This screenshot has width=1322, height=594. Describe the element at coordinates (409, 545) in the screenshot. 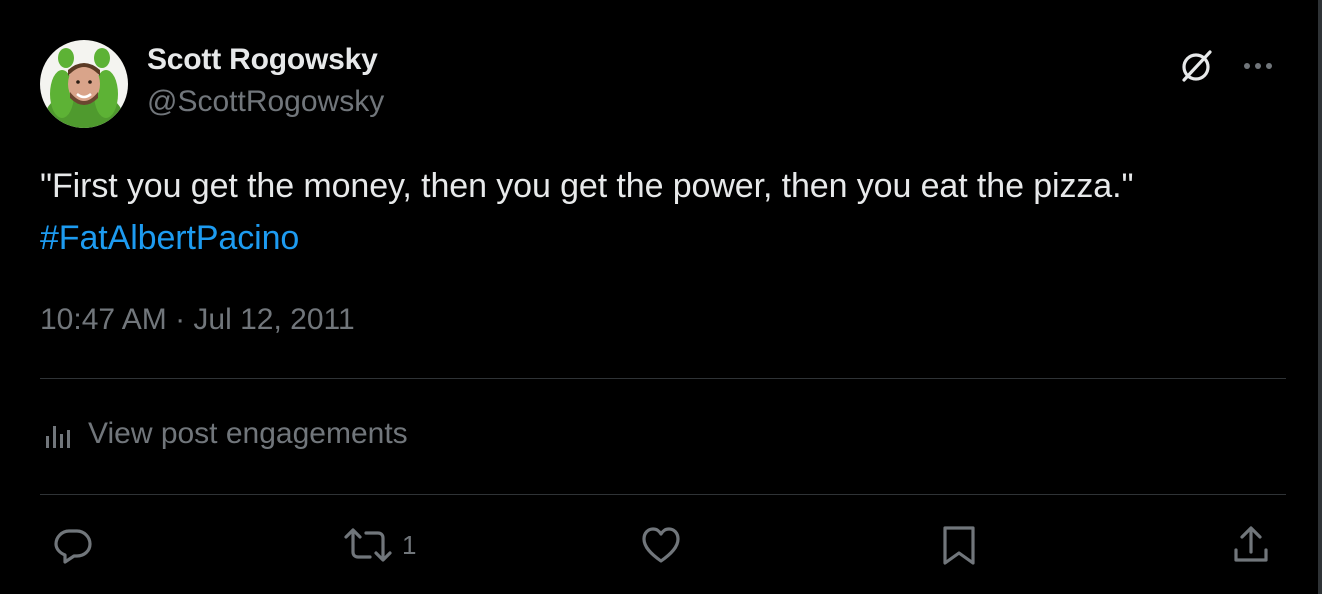

I see `repost-count: 1` at that location.